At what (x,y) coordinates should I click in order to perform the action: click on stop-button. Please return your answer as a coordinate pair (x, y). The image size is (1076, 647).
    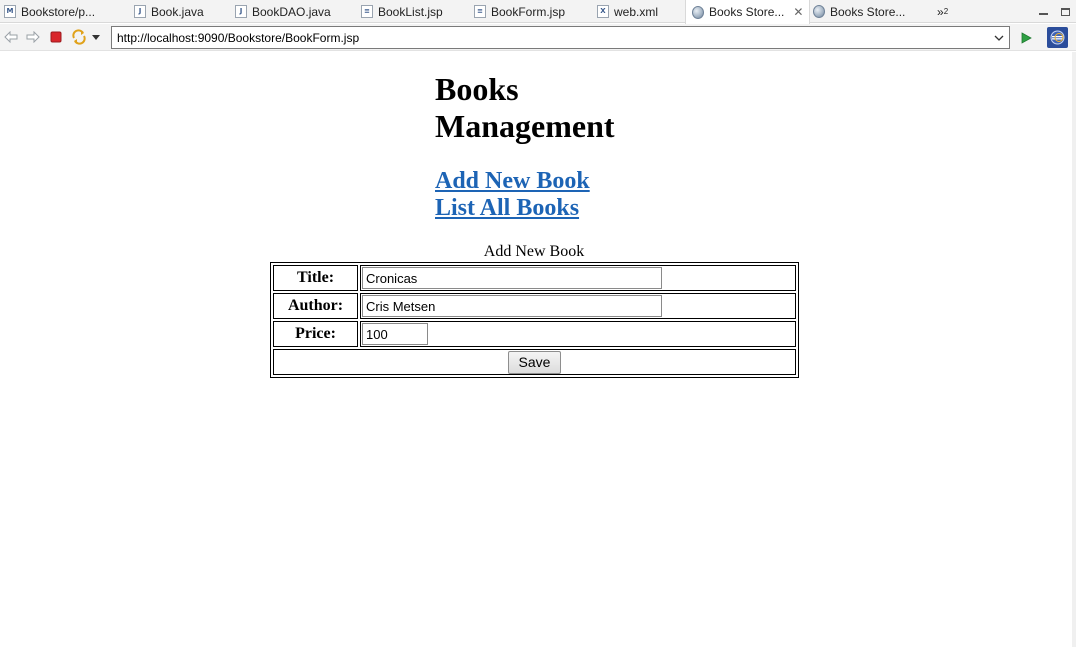
    Looking at the image, I should click on (56, 37).